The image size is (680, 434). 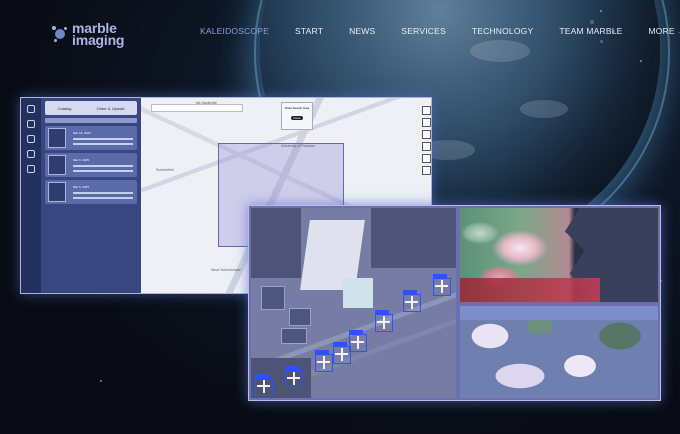 I want to click on dialog-done-button: Done, so click(x=297, y=118).